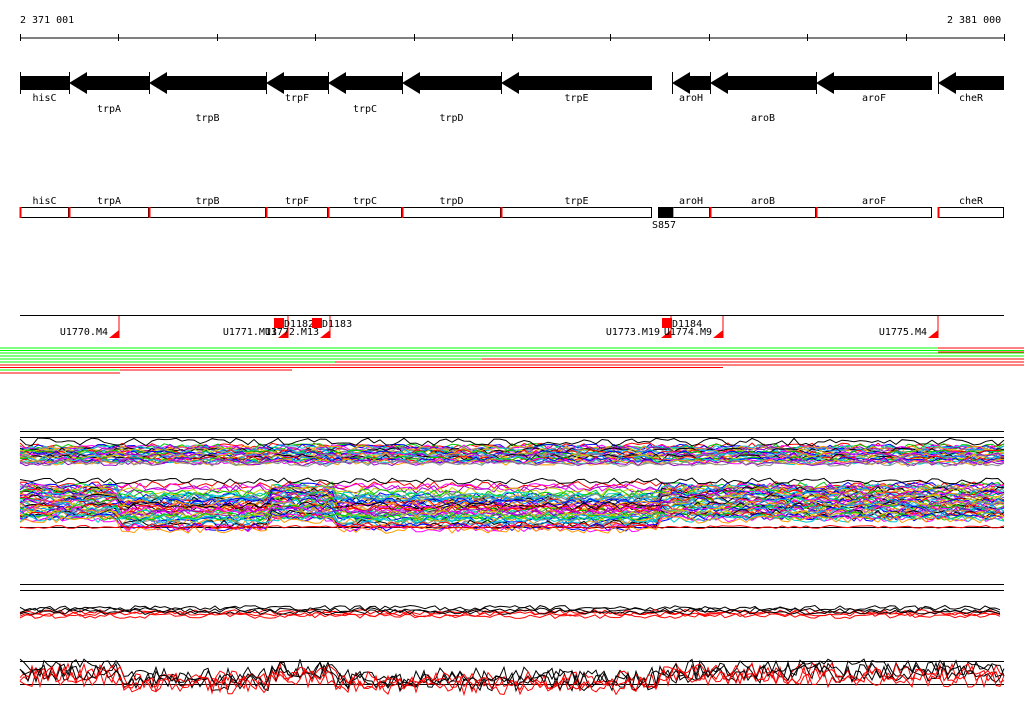  What do you see at coordinates (297, 98) in the screenshot?
I see `gene-label: trpF` at bounding box center [297, 98].